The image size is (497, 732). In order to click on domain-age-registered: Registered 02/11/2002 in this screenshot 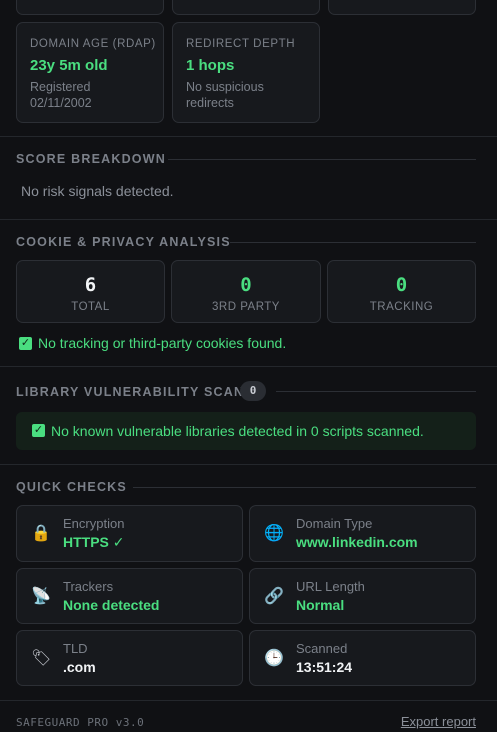, I will do `click(61, 95)`.